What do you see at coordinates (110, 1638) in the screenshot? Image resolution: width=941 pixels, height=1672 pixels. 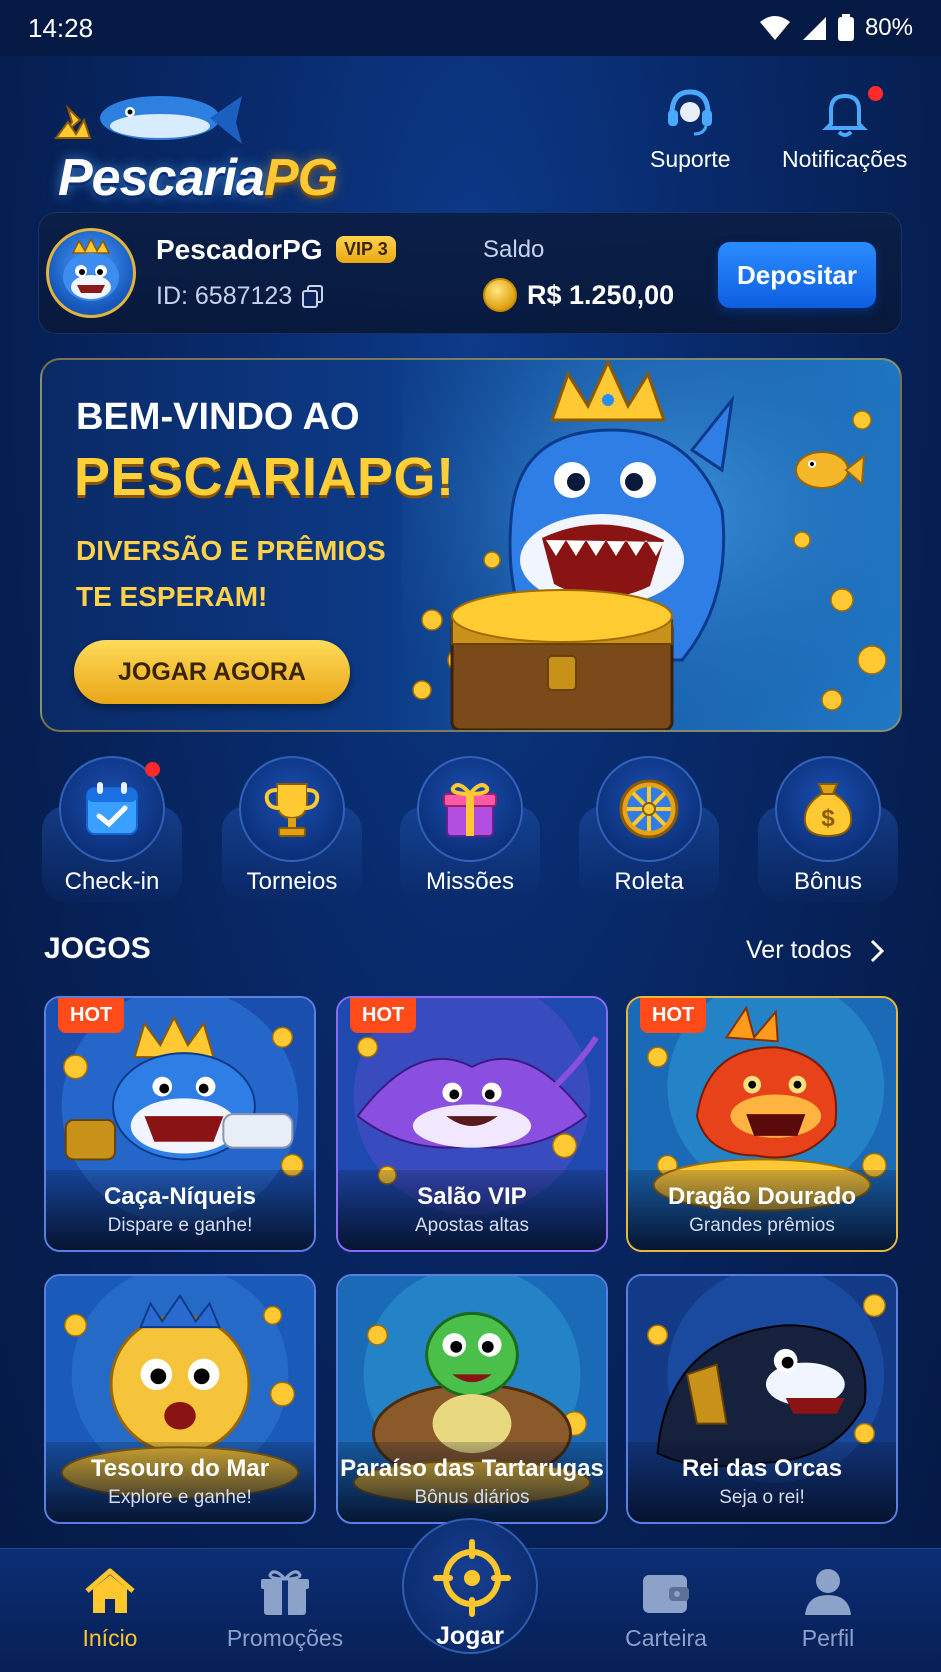 I see `nav-home-label: Início` at bounding box center [110, 1638].